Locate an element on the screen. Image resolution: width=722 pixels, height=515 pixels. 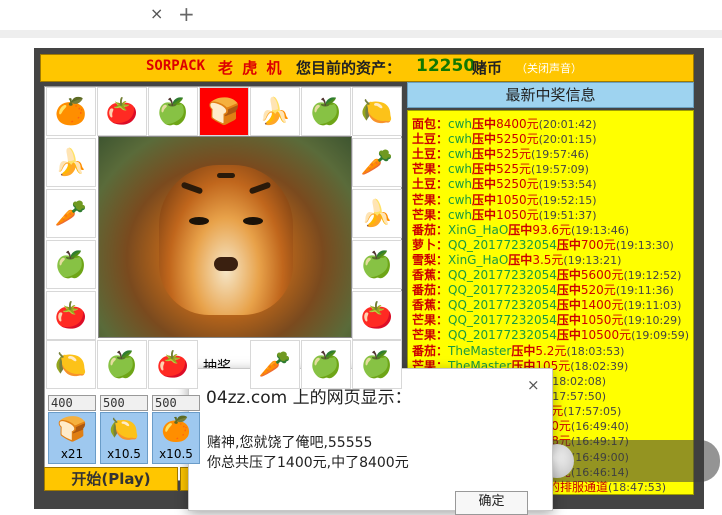
timestamp: (20:01:15) is located at coordinates (567, 140).